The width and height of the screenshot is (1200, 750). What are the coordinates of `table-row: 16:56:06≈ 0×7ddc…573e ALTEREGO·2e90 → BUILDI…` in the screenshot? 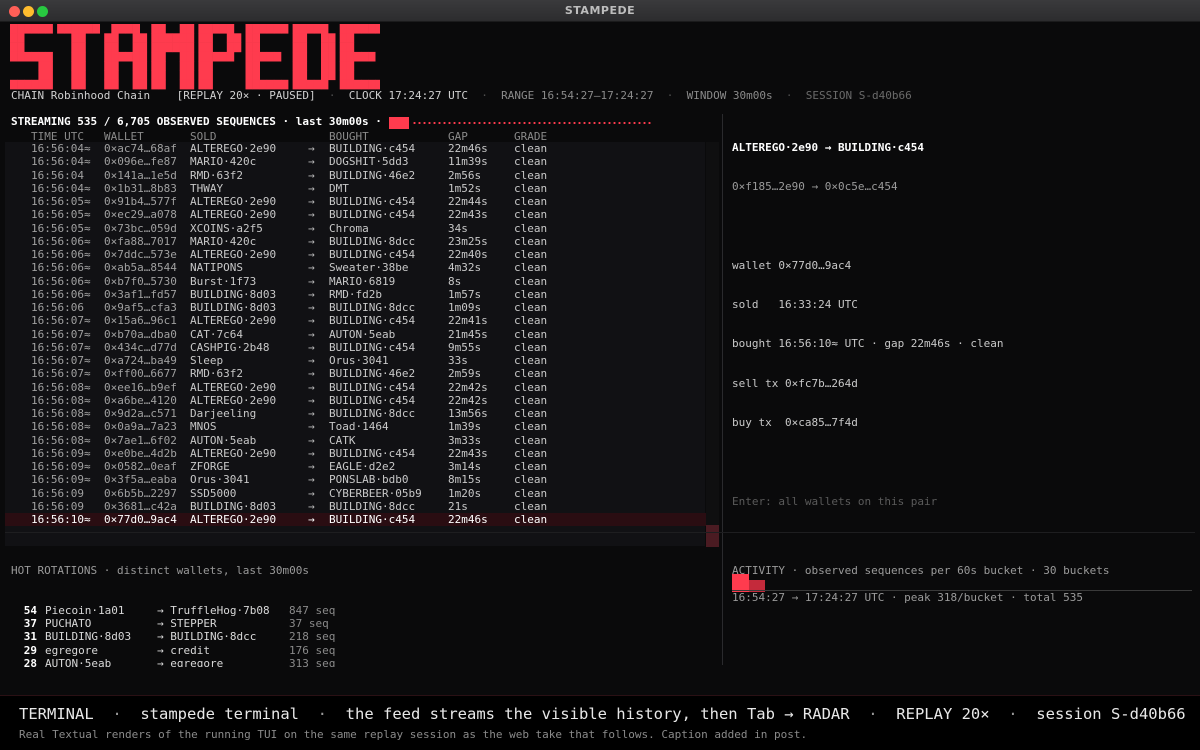 It's located at (362, 254).